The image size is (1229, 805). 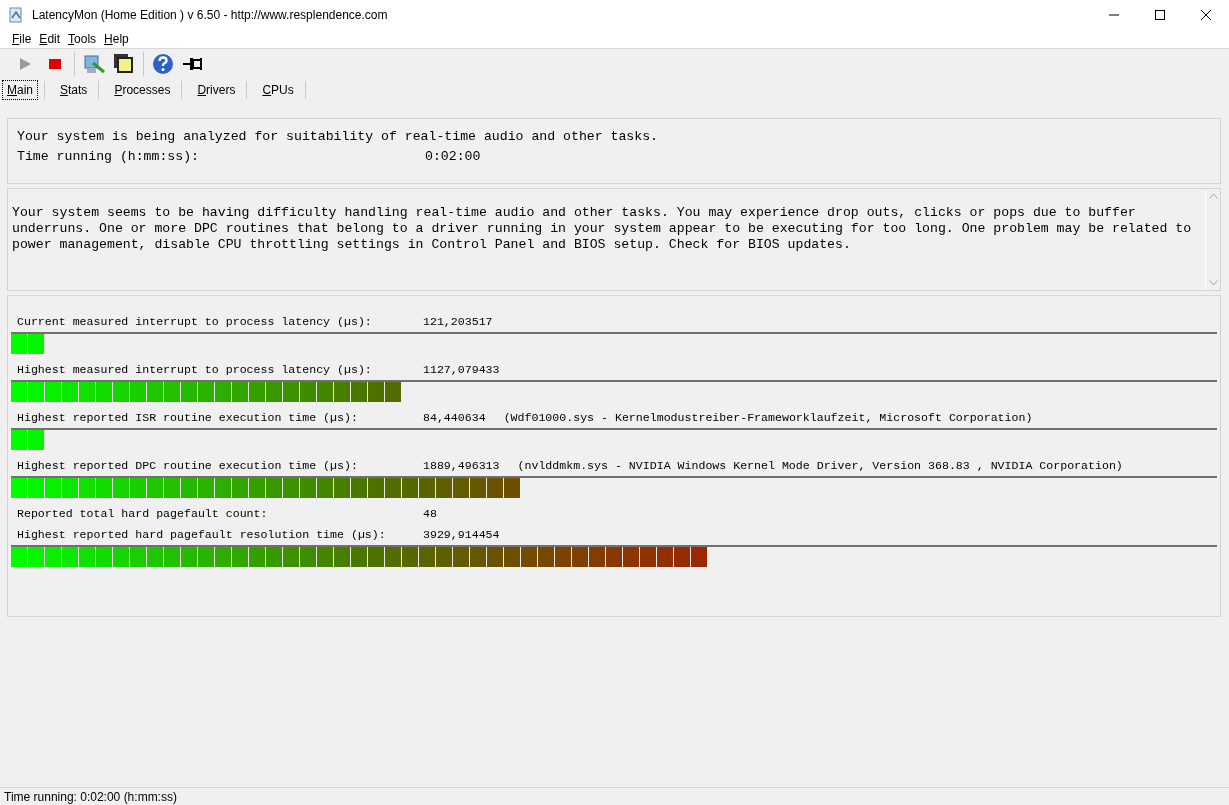 I want to click on status-message: Your system is being analyzed for suitability of real-time audio and other tasks., so click(x=338, y=136).